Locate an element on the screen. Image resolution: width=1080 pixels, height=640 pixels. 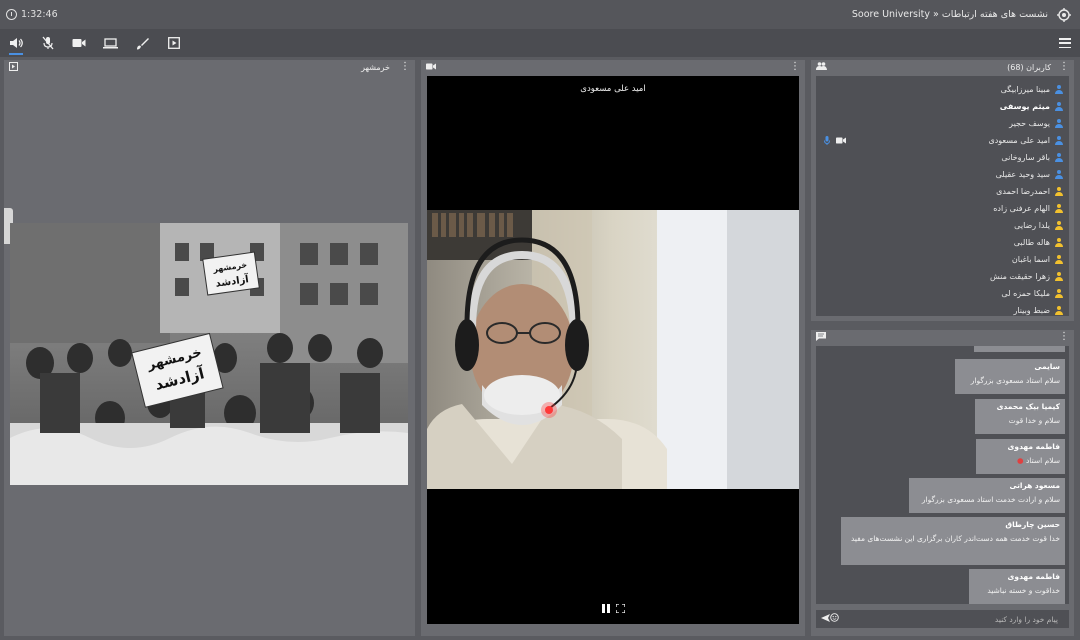
chat-input-bar is located at coordinates (942, 619).